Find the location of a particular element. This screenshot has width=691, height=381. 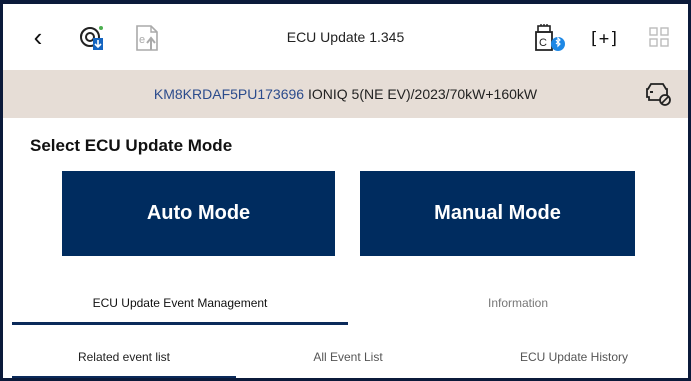

ecu-sync-icon is located at coordinates (92, 38).